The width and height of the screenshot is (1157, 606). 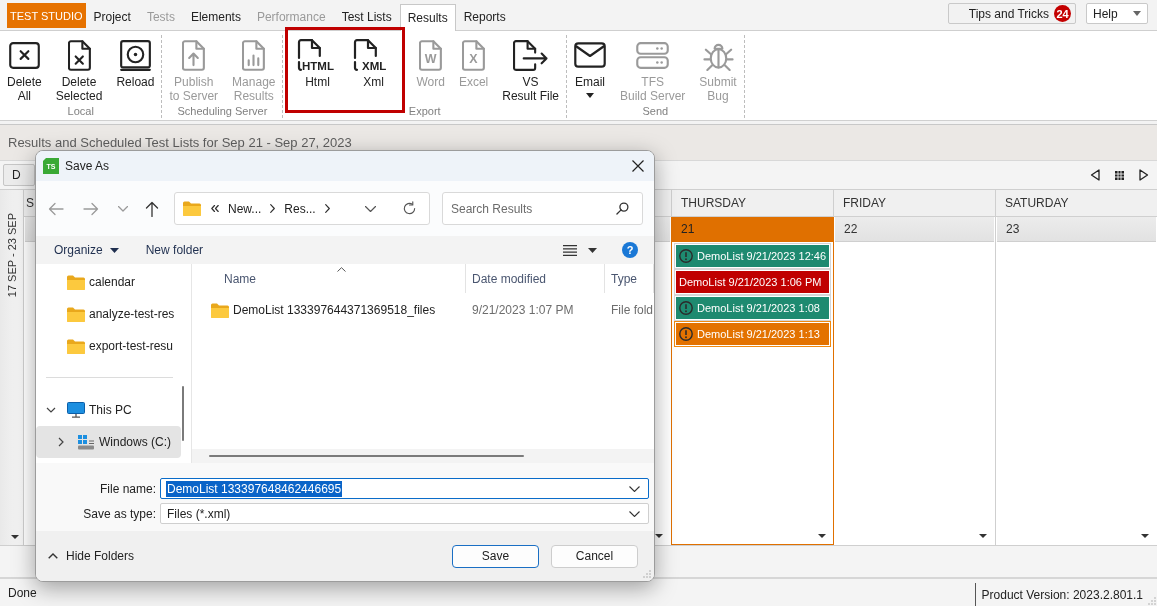 I want to click on word-file-icon: W, so click(x=431, y=55).